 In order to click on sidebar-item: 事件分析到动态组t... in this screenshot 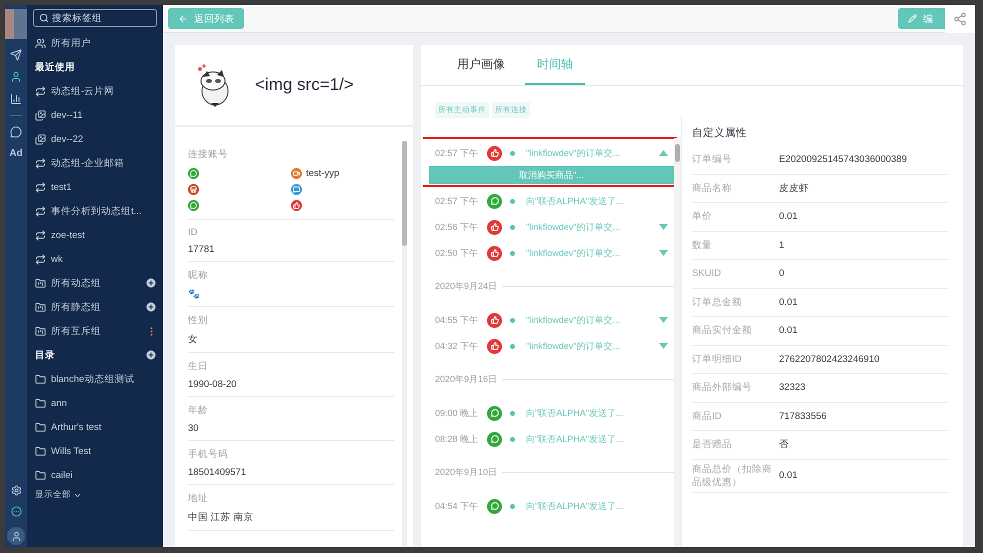, I will do `click(96, 211)`.